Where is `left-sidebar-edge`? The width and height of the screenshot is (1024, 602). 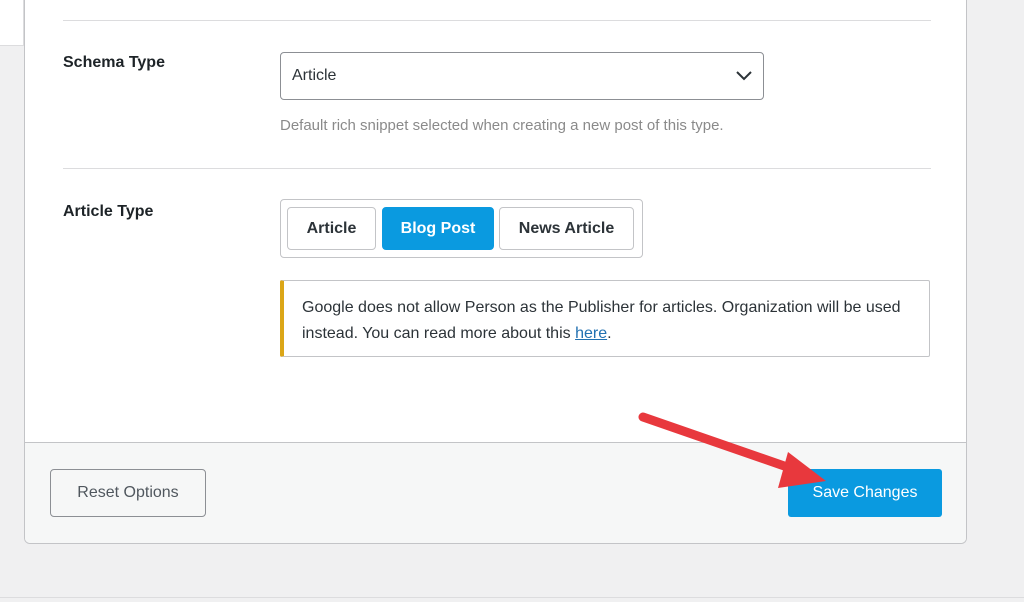 left-sidebar-edge is located at coordinates (12, 23).